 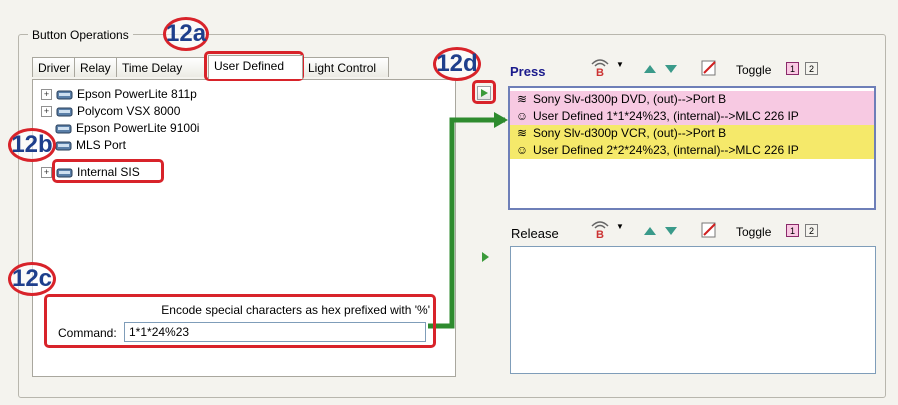 I want to click on tab-user-defined: User Defined, so click(x=255, y=67).